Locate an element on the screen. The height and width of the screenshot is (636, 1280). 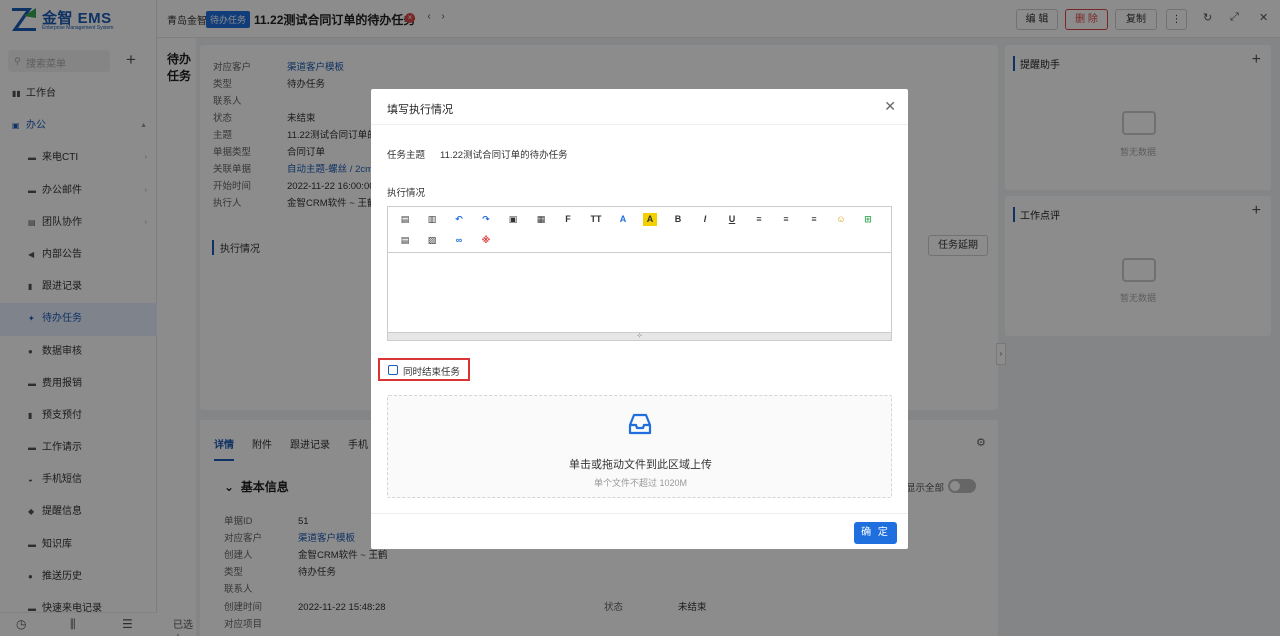
table-icon: ▤ is located at coordinates (405, 240).